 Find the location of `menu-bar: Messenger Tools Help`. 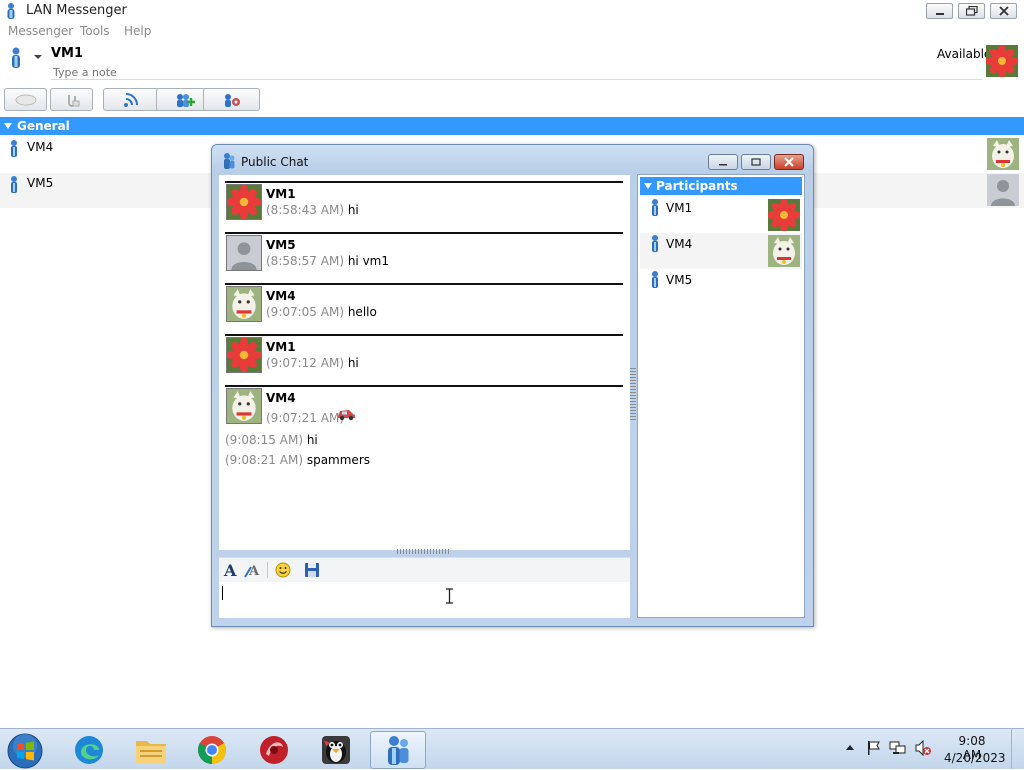

menu-bar: Messenger Tools Help is located at coordinates (512, 31).